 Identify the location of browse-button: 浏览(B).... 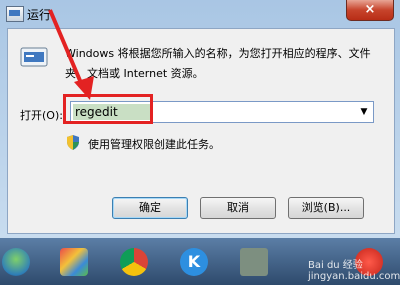
(326, 208).